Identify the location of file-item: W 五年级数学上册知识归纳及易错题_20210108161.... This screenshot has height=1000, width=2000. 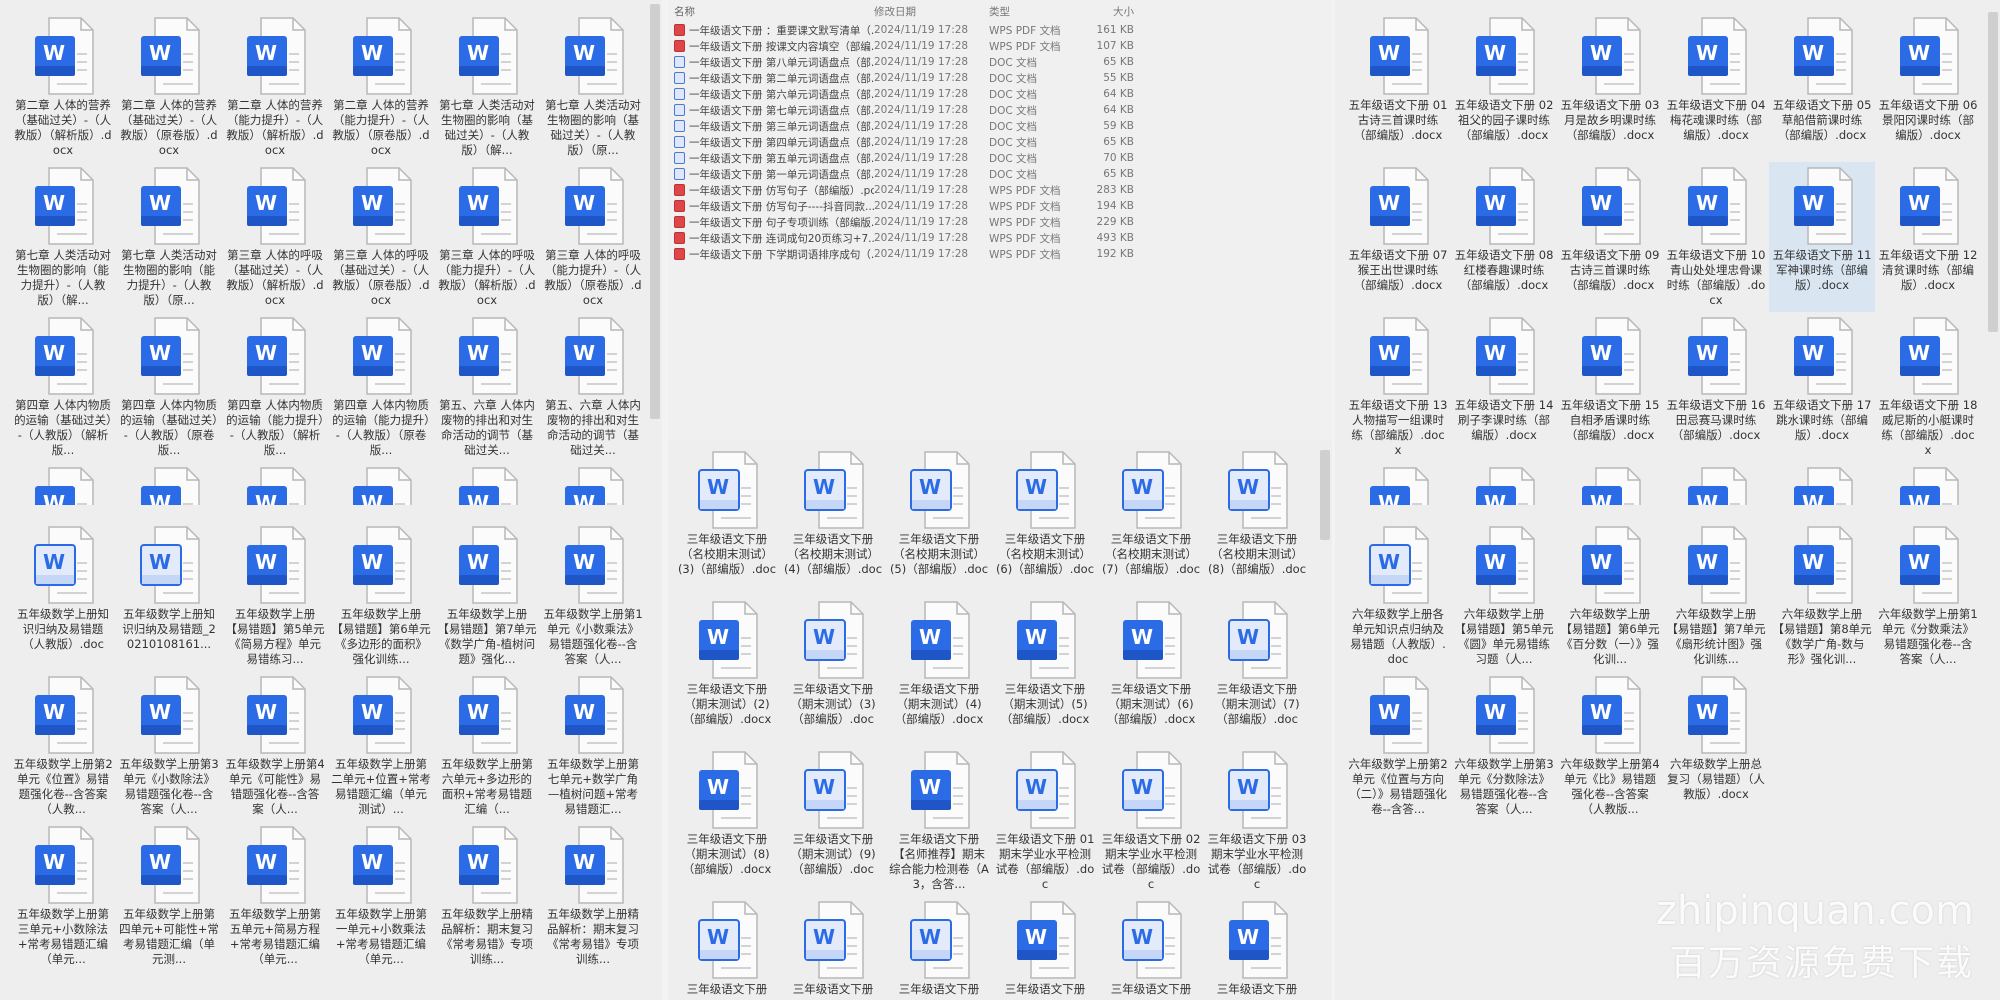
(169, 596).